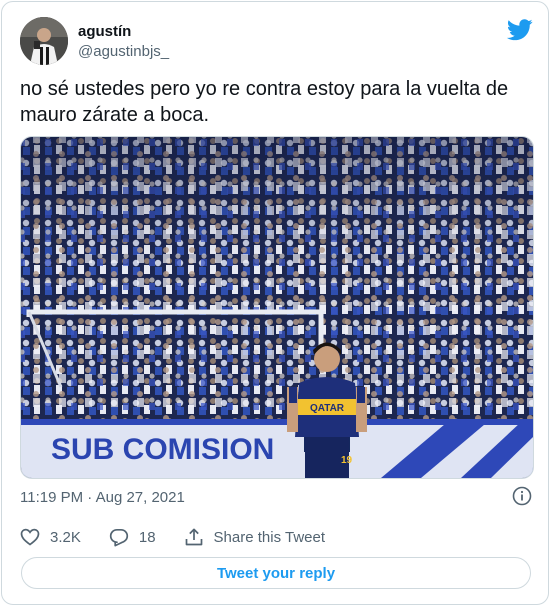  I want to click on reply-icon, so click(119, 537).